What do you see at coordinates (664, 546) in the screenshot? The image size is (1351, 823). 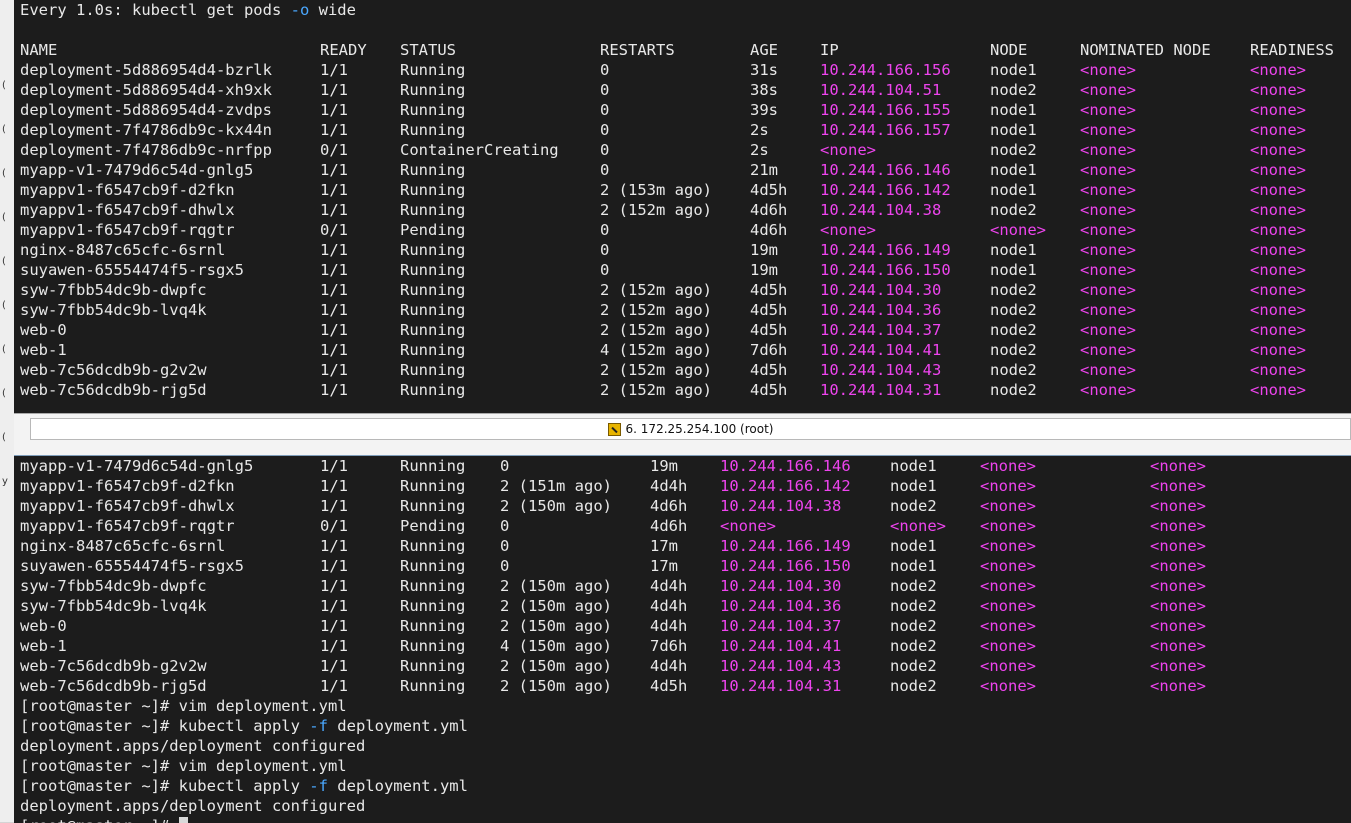 I see `cell-age: 17m` at bounding box center [664, 546].